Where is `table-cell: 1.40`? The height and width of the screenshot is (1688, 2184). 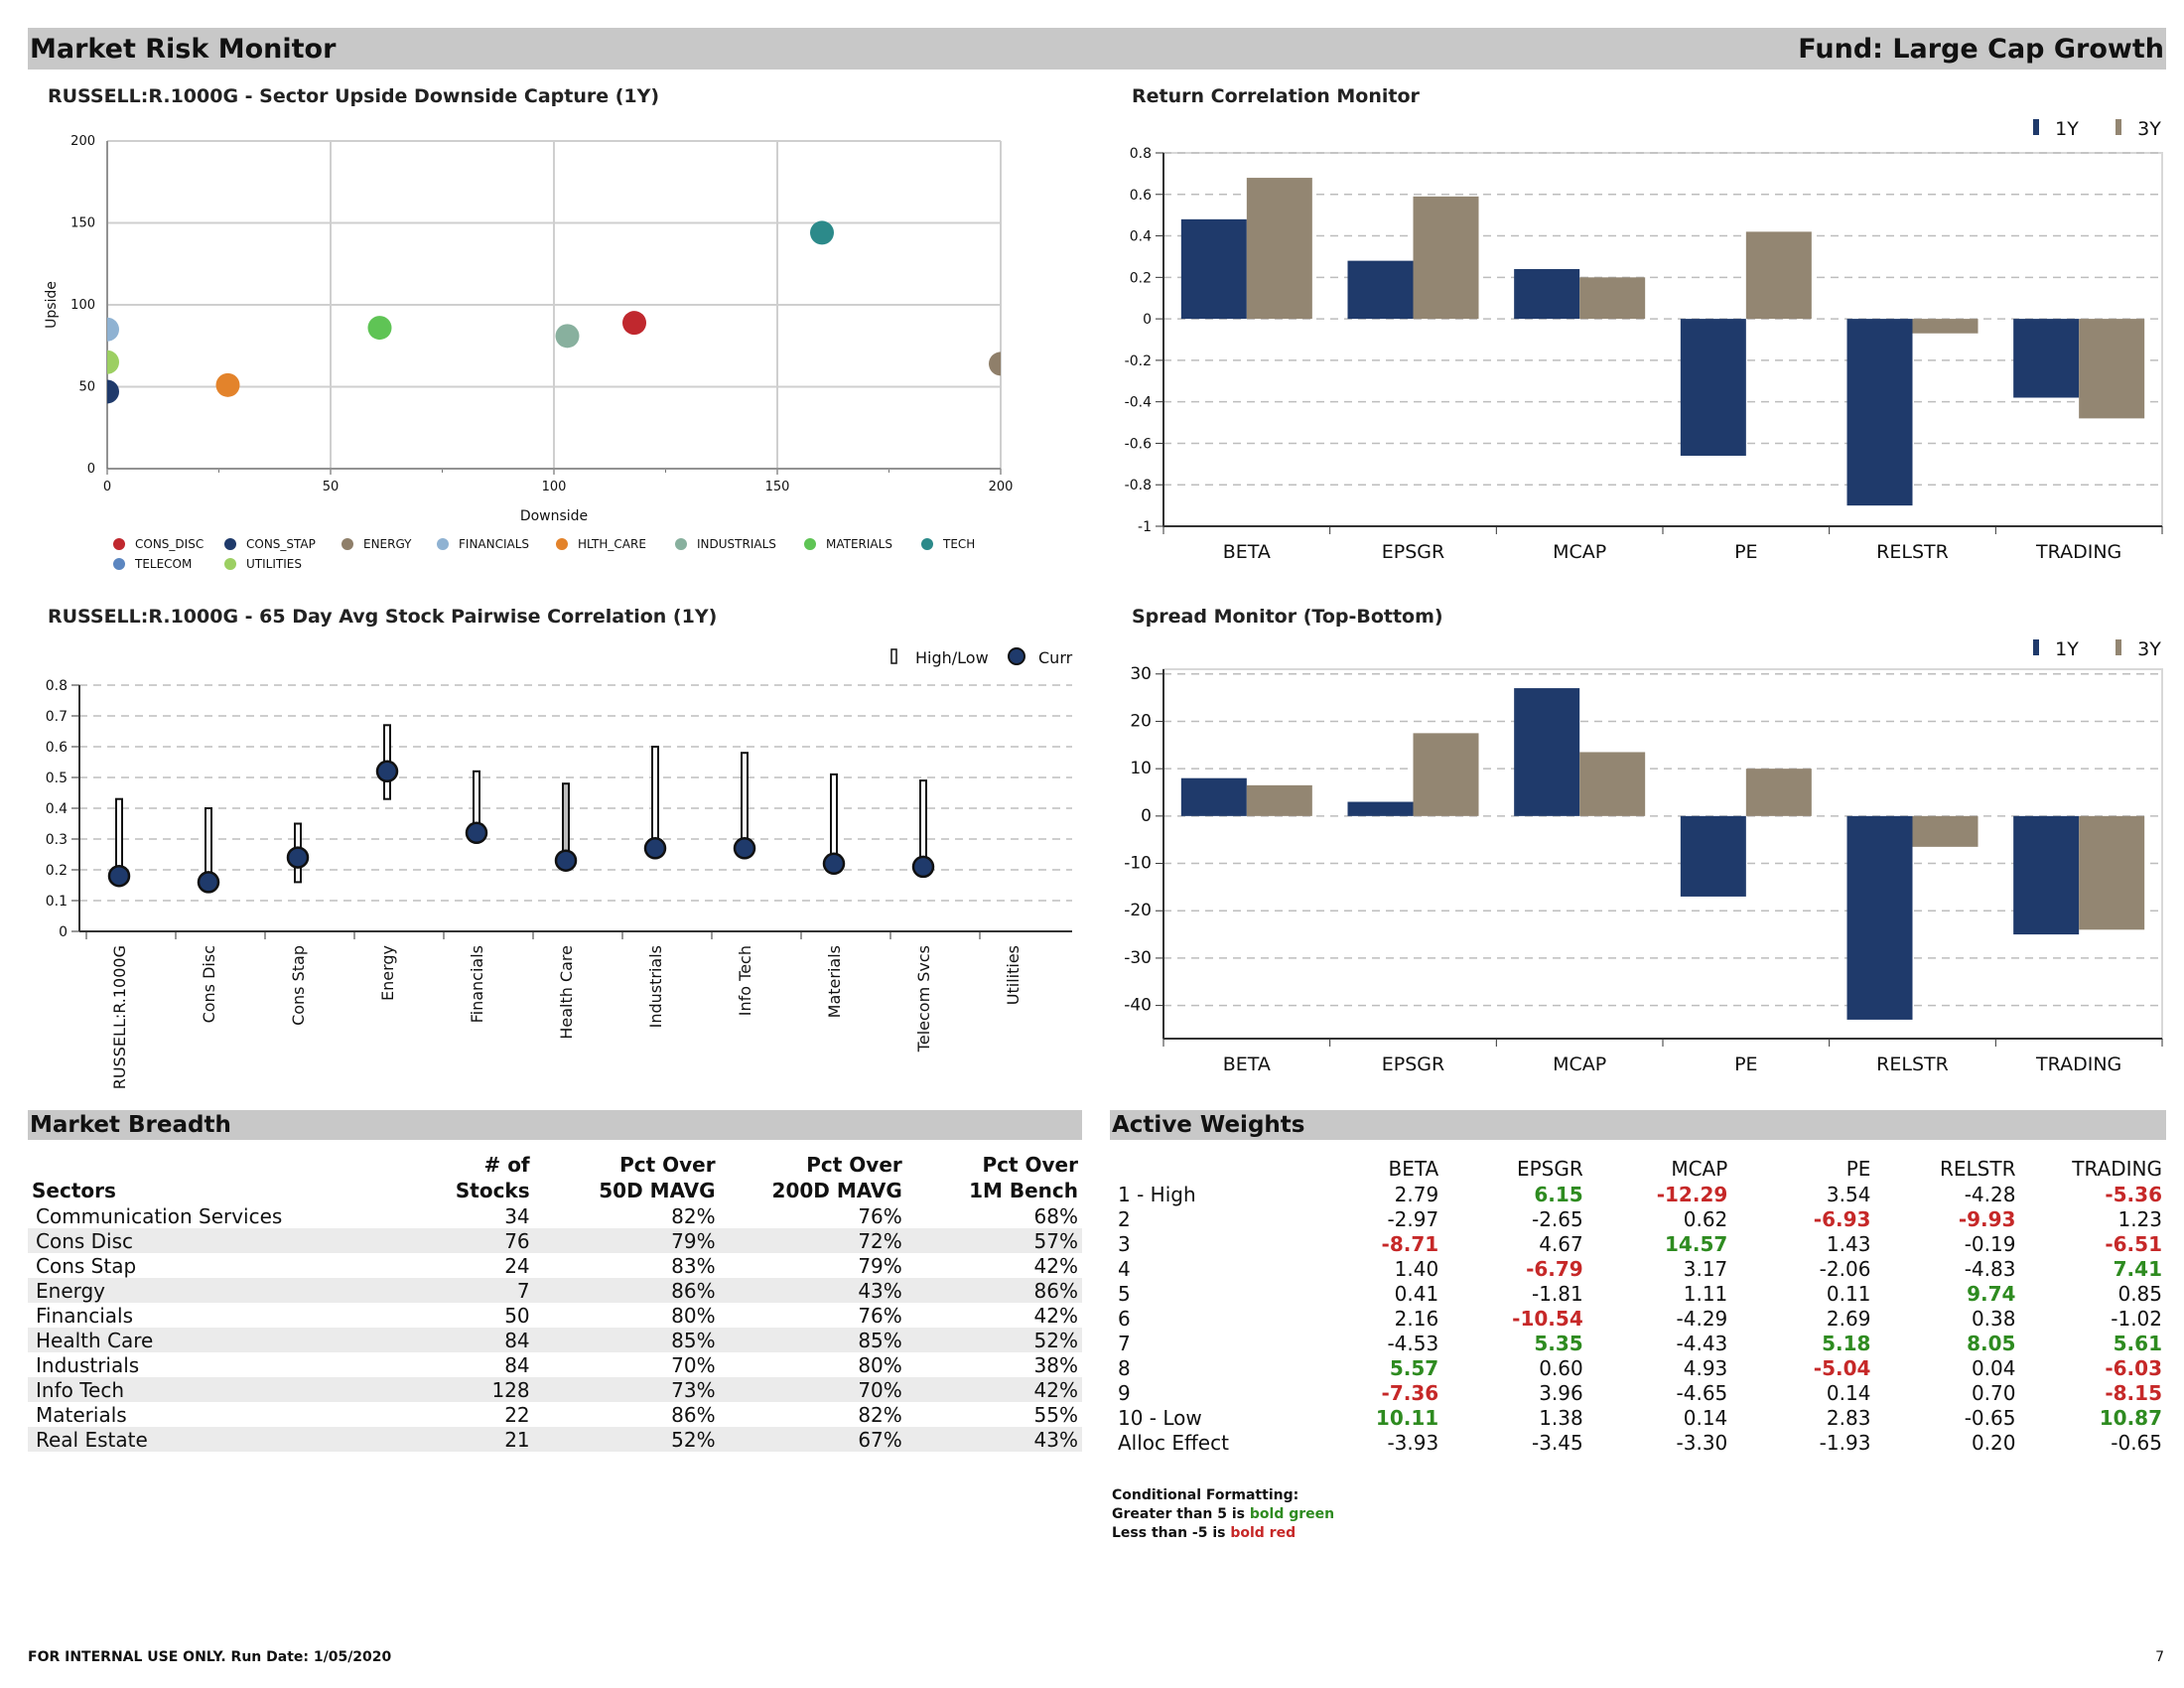
table-cell: 1.40 is located at coordinates (1416, 1268).